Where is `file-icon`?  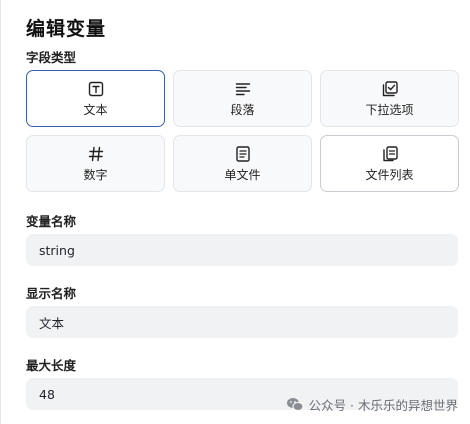 file-icon is located at coordinates (242, 153).